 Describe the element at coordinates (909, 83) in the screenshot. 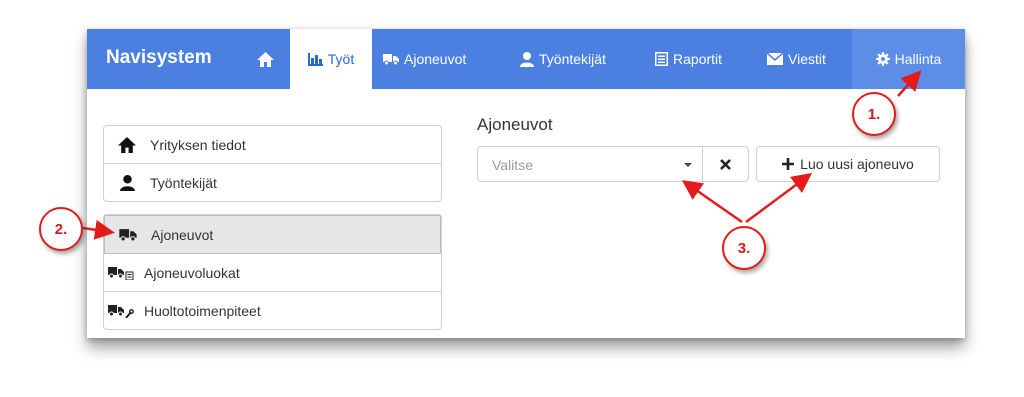

I see `arrow-step1` at that location.